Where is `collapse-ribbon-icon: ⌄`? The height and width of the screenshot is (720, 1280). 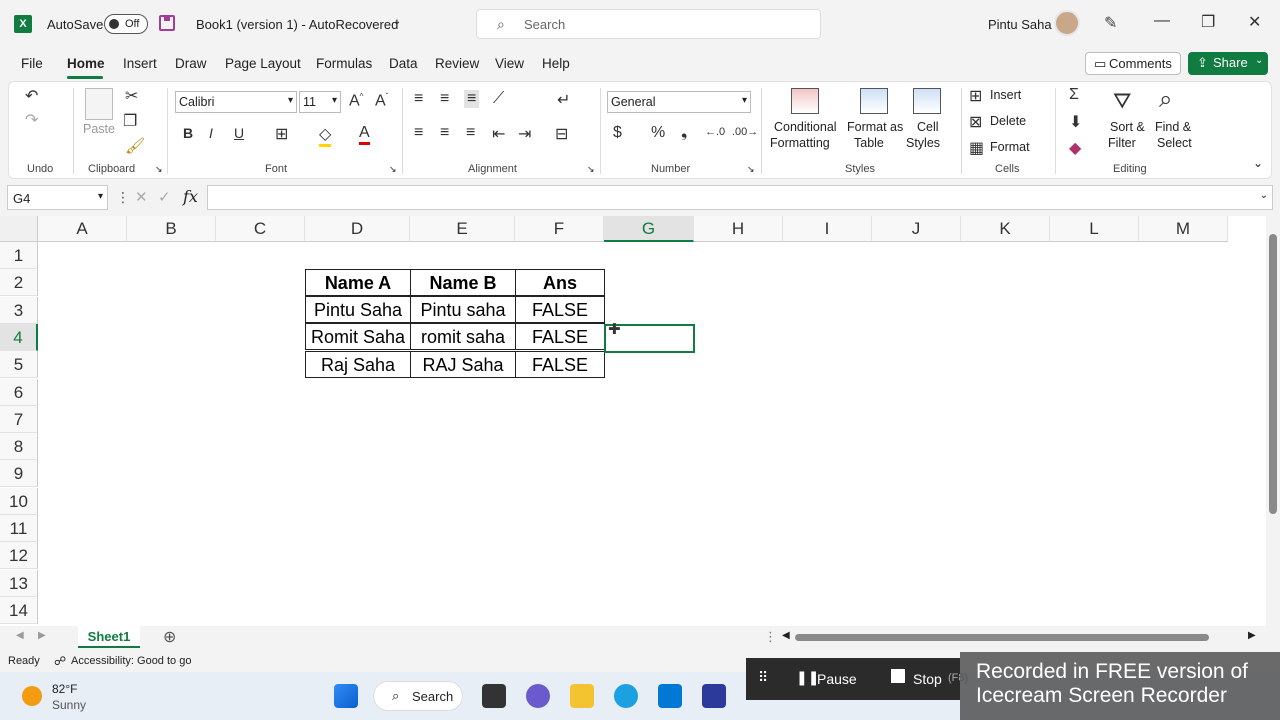 collapse-ribbon-icon: ⌄ is located at coordinates (1258, 163).